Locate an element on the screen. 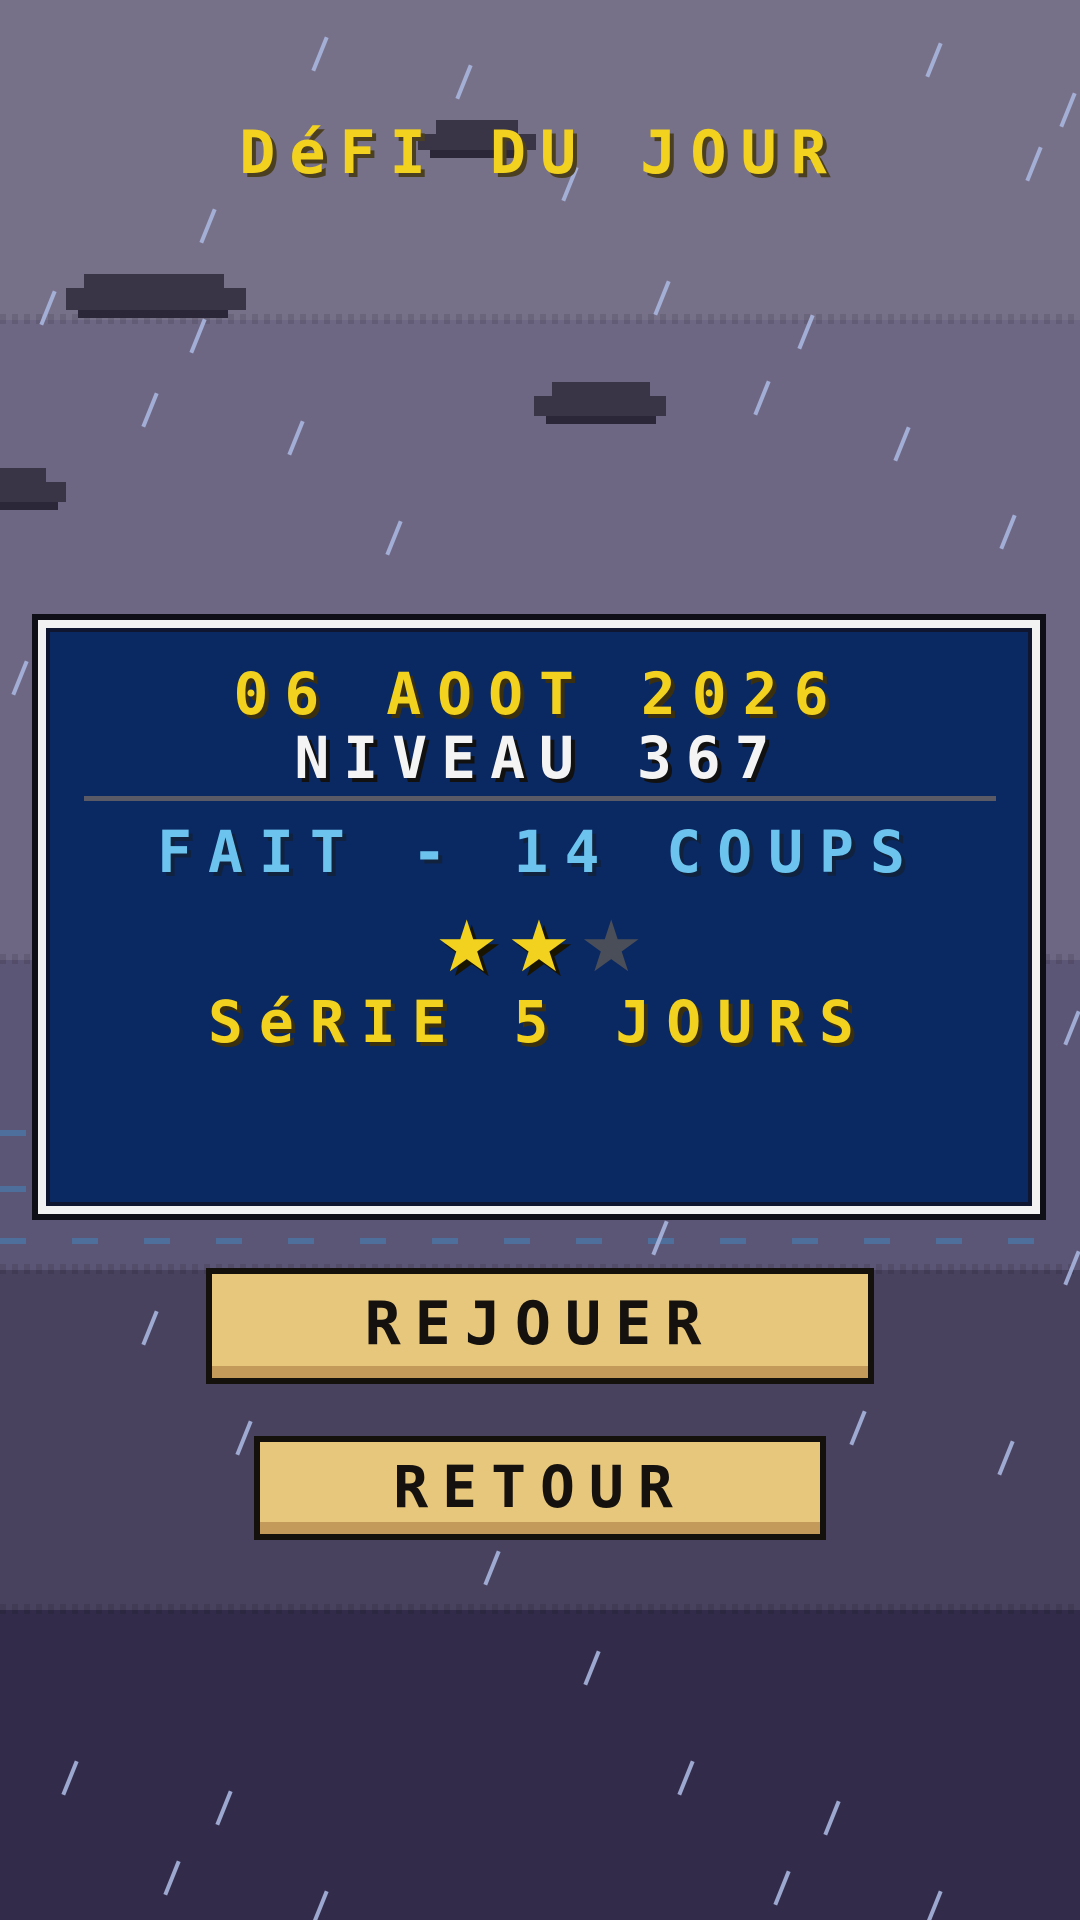 Image resolution: width=1080 pixels, height=1920 pixels. challenge-date: 06 AOOT 2026 is located at coordinates (539, 694).